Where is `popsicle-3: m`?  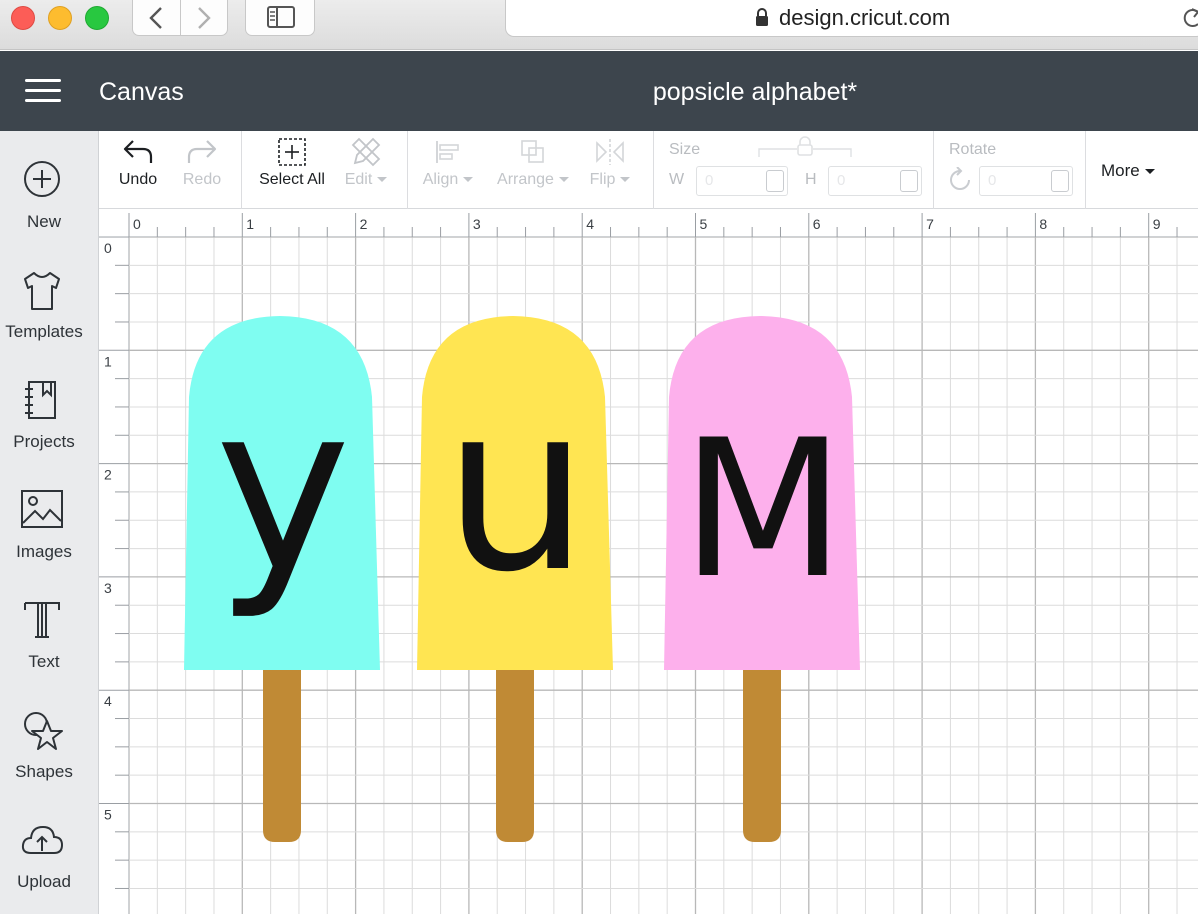
popsicle-3: m is located at coordinates (763, 580).